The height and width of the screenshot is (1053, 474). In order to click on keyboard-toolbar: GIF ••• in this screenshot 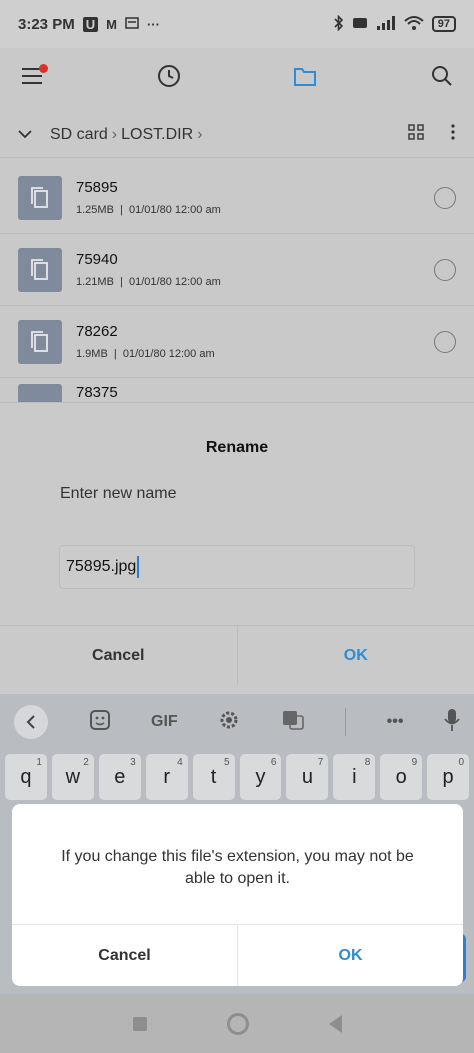, I will do `click(237, 722)`.